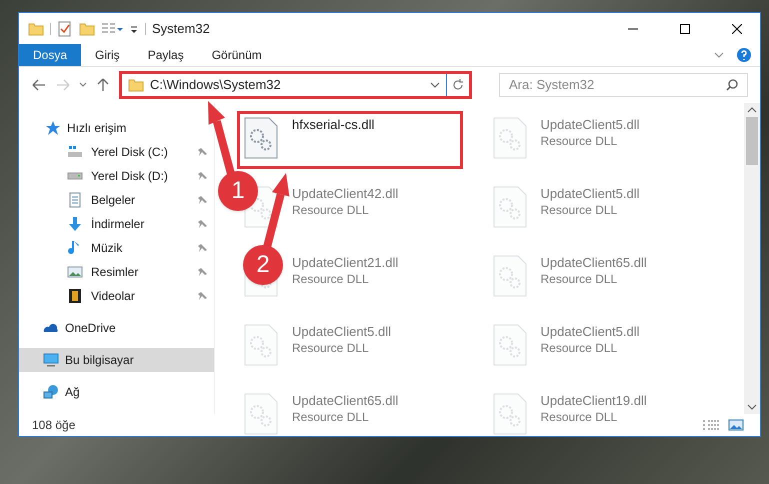 Image resolution: width=769 pixels, height=484 pixels. I want to click on up-arrow-icon, so click(103, 85).